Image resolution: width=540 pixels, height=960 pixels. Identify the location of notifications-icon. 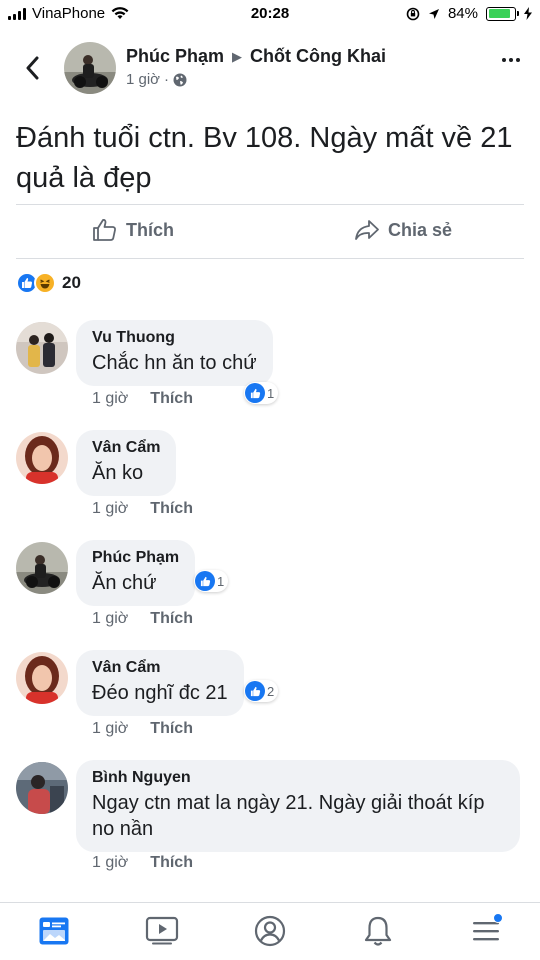
(378, 931).